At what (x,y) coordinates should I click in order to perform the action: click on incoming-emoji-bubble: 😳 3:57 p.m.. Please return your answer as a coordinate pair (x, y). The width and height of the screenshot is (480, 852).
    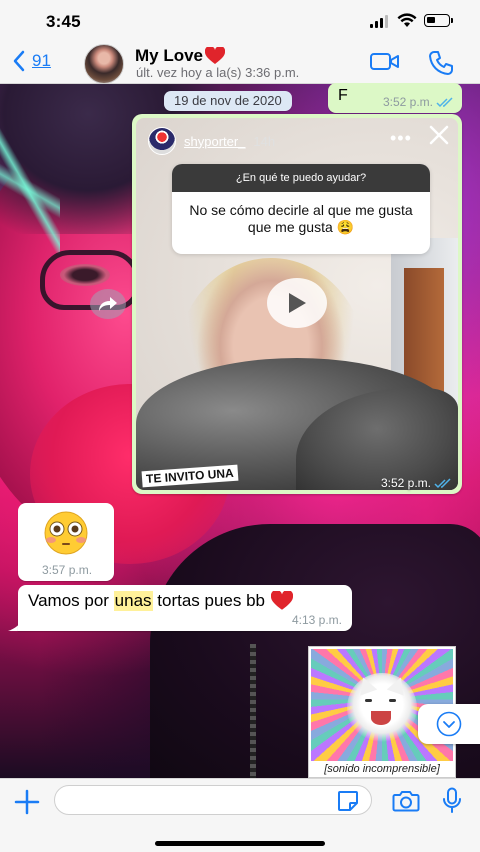
    Looking at the image, I should click on (66, 542).